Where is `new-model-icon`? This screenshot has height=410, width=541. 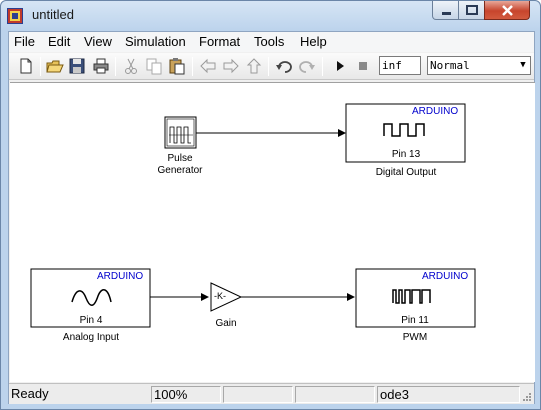 new-model-icon is located at coordinates (26, 66).